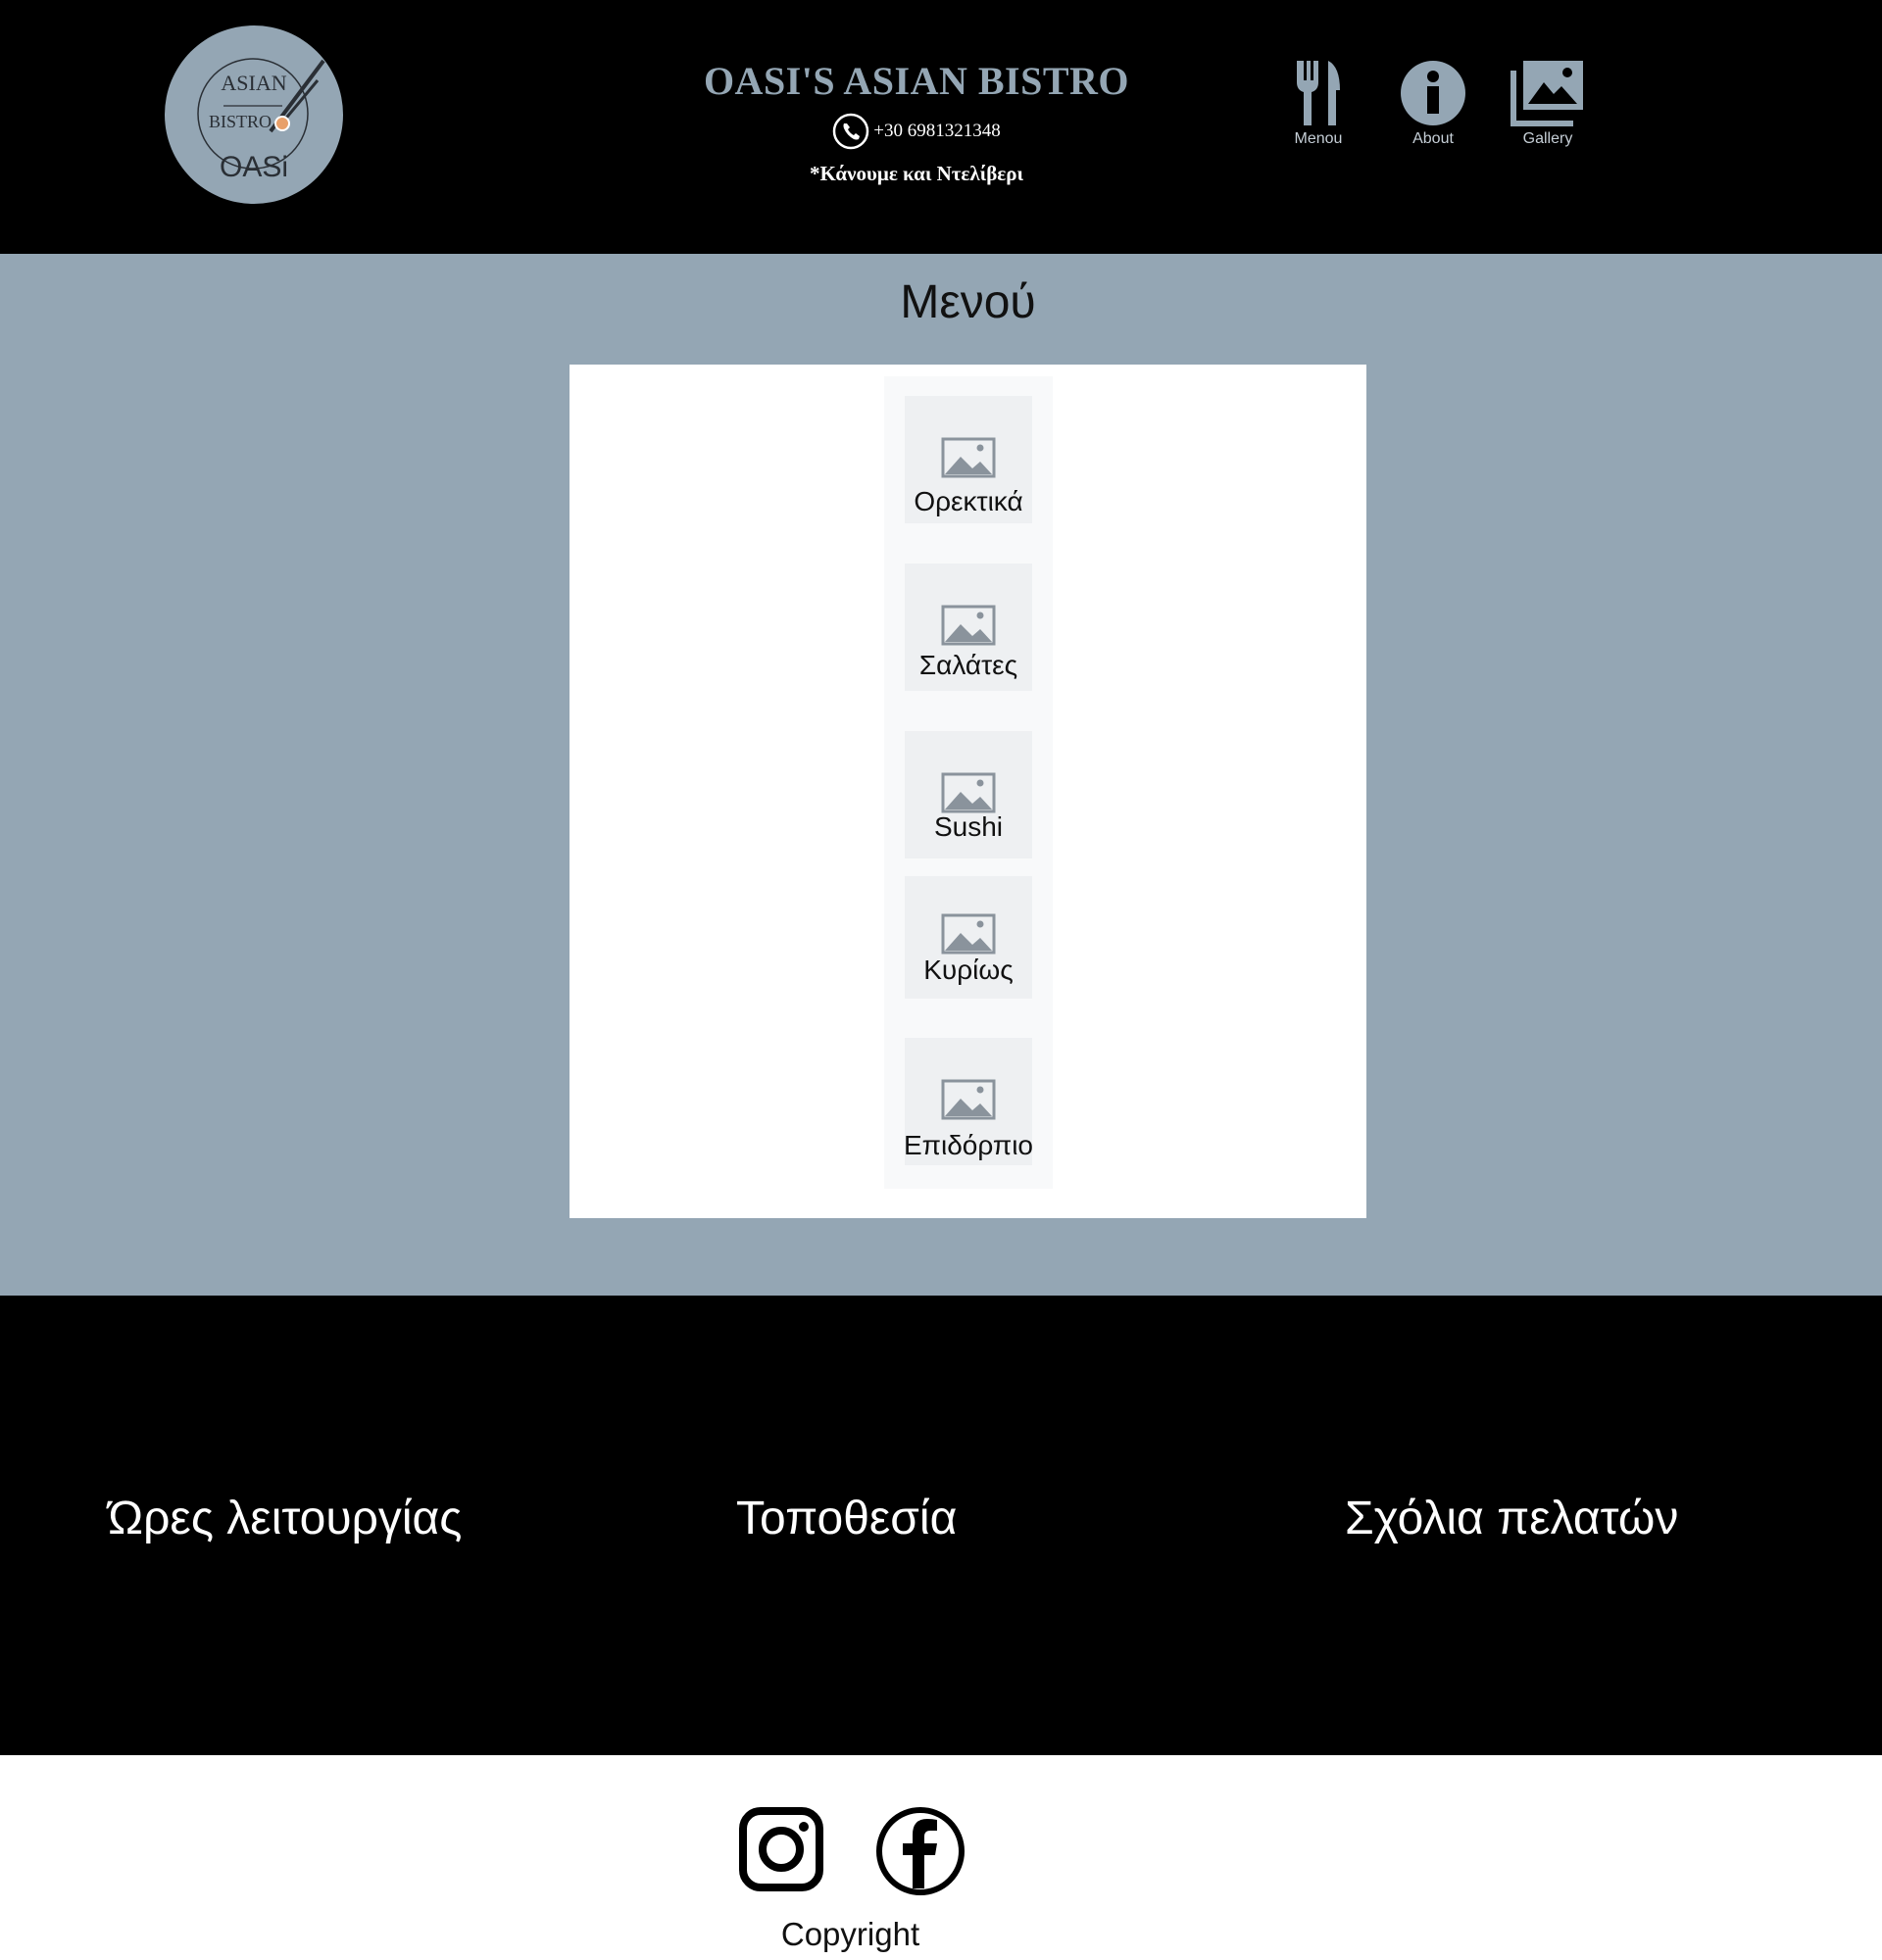 The image size is (1882, 1960). I want to click on logo-line-3: OASi, so click(254, 167).